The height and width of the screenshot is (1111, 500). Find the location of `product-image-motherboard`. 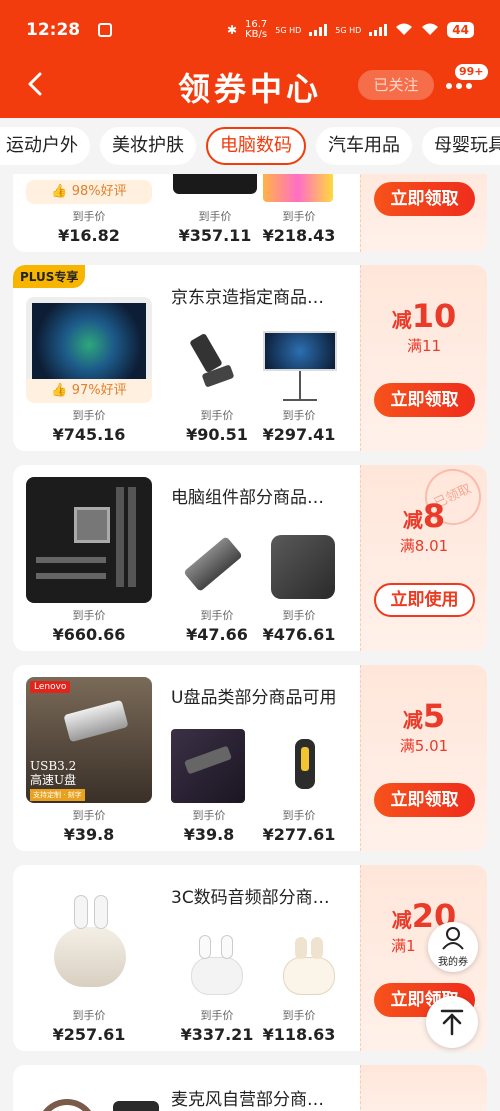

product-image-motherboard is located at coordinates (89, 540).